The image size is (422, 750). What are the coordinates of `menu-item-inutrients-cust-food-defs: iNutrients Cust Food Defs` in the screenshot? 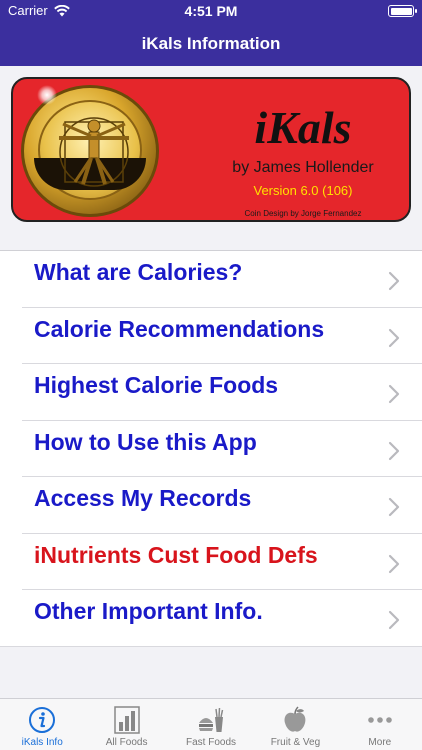 It's located at (211, 562).